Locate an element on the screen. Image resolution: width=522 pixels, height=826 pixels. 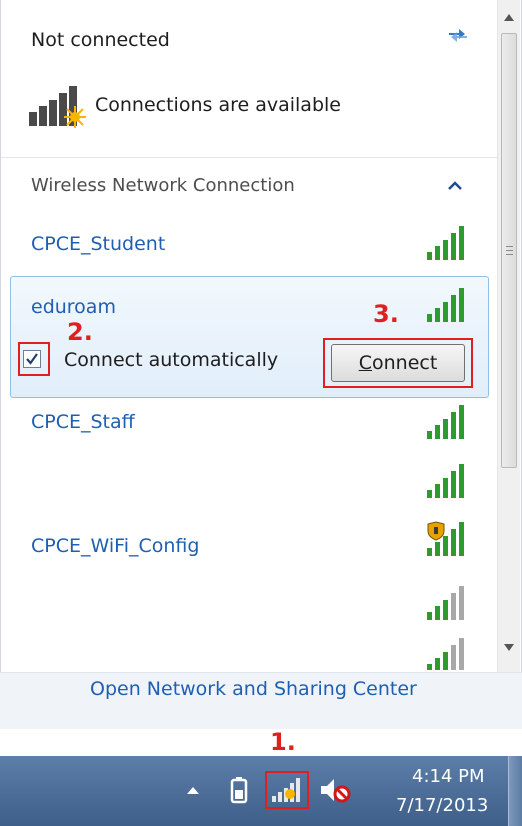
show-hidden-icons-icon is located at coordinates (193, 790).